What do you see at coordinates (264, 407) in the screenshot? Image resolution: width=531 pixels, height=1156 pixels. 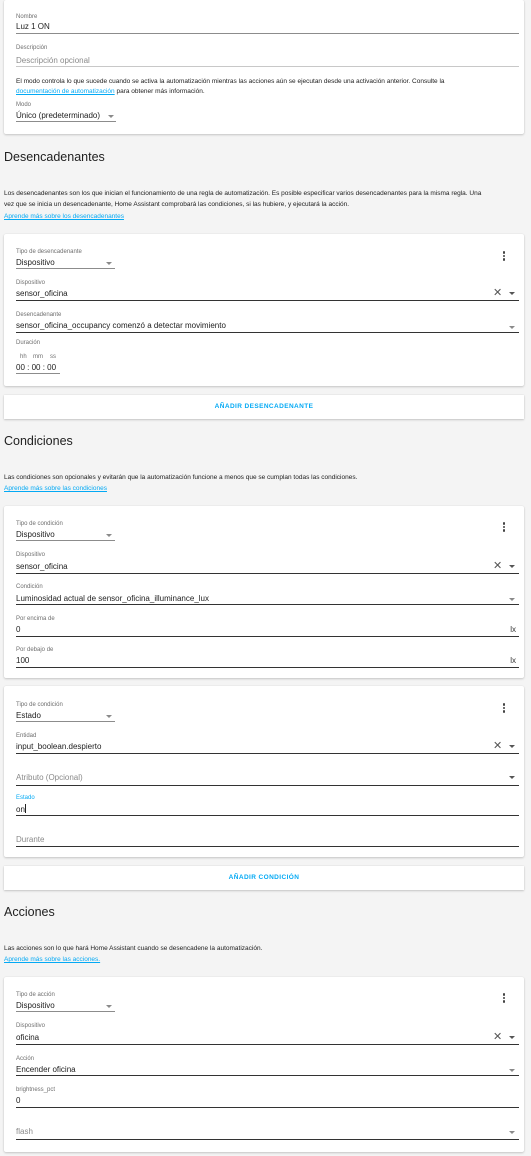 I see `add-trigger-button: Añadir desencadenante` at bounding box center [264, 407].